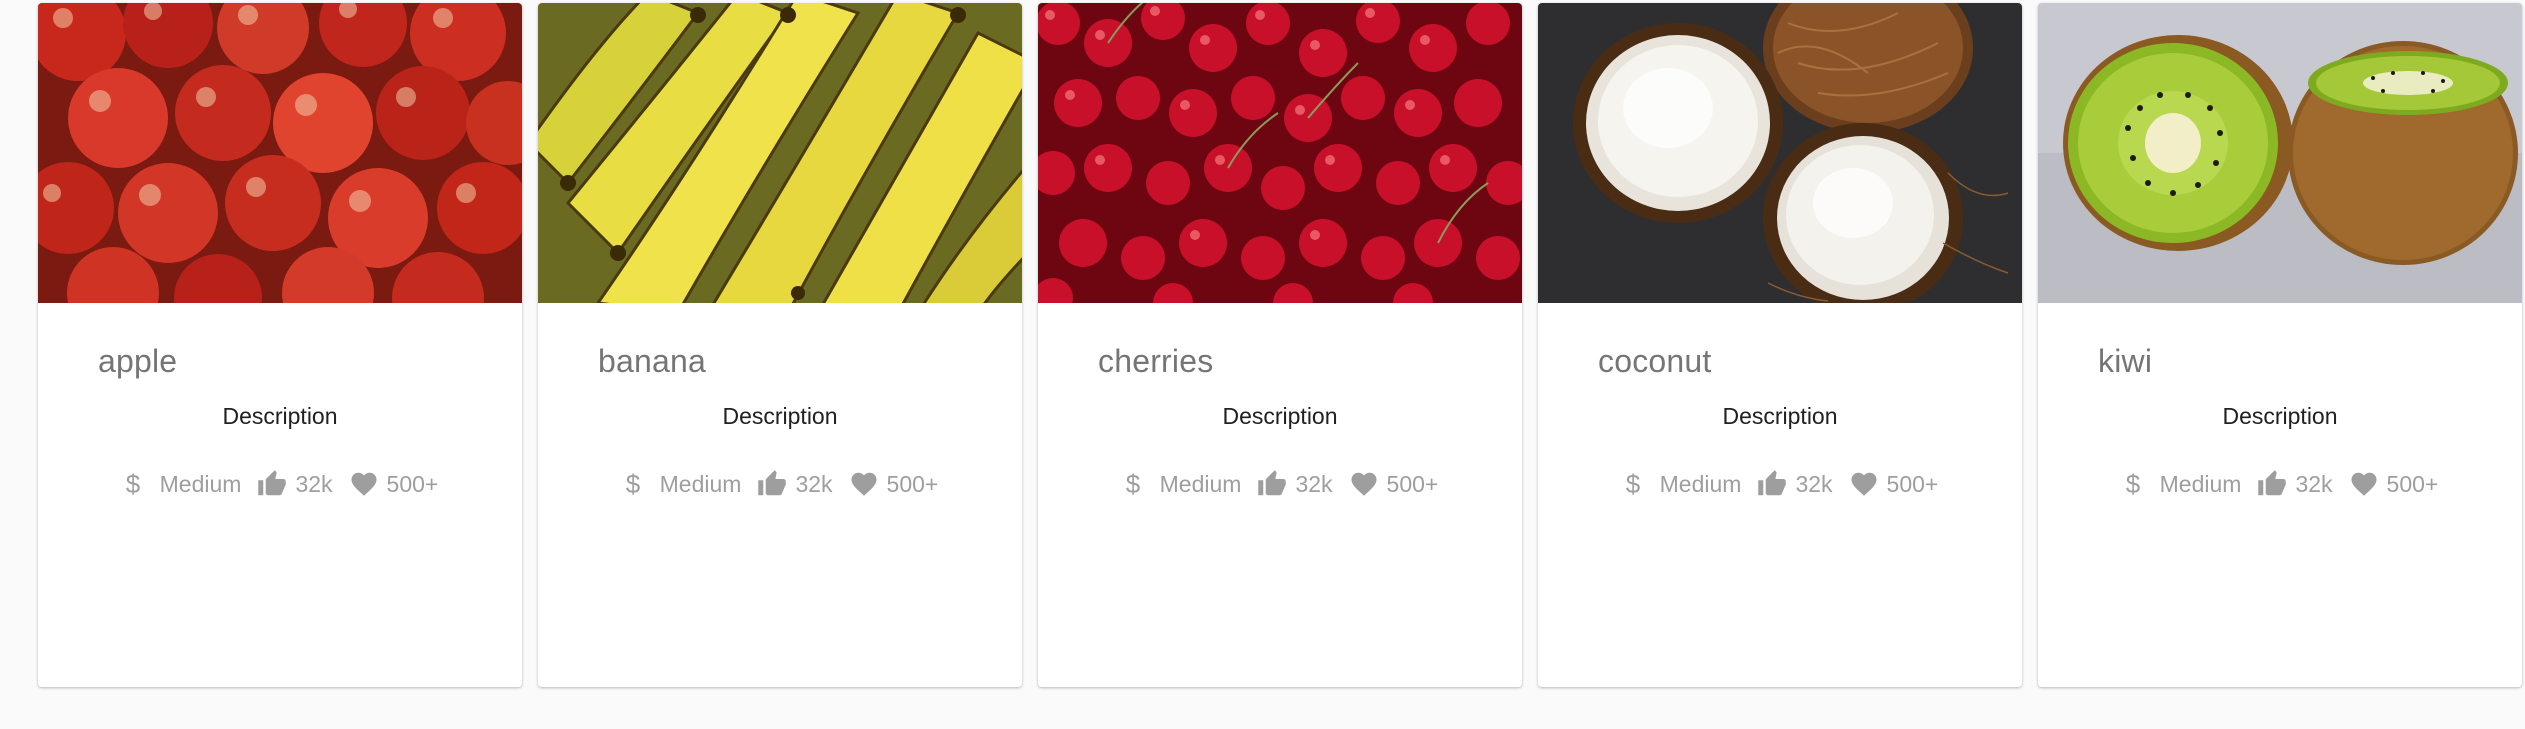 The image size is (2525, 729). What do you see at coordinates (780, 153) in the screenshot?
I see `card-image-bananas` at bounding box center [780, 153].